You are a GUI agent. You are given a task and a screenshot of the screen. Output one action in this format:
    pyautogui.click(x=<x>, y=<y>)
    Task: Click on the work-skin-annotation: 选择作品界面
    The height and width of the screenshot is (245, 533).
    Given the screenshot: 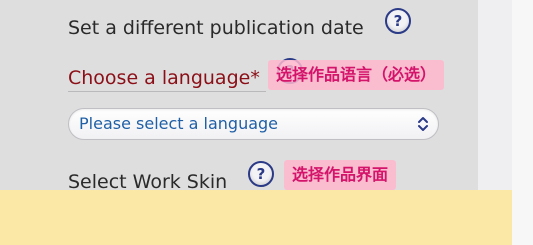 What is the action you would take?
    pyautogui.click(x=340, y=175)
    